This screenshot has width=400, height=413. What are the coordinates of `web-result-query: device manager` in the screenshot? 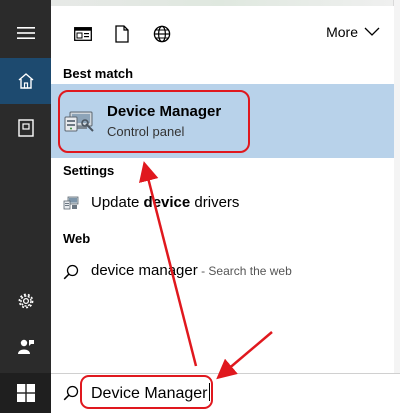 It's located at (144, 270).